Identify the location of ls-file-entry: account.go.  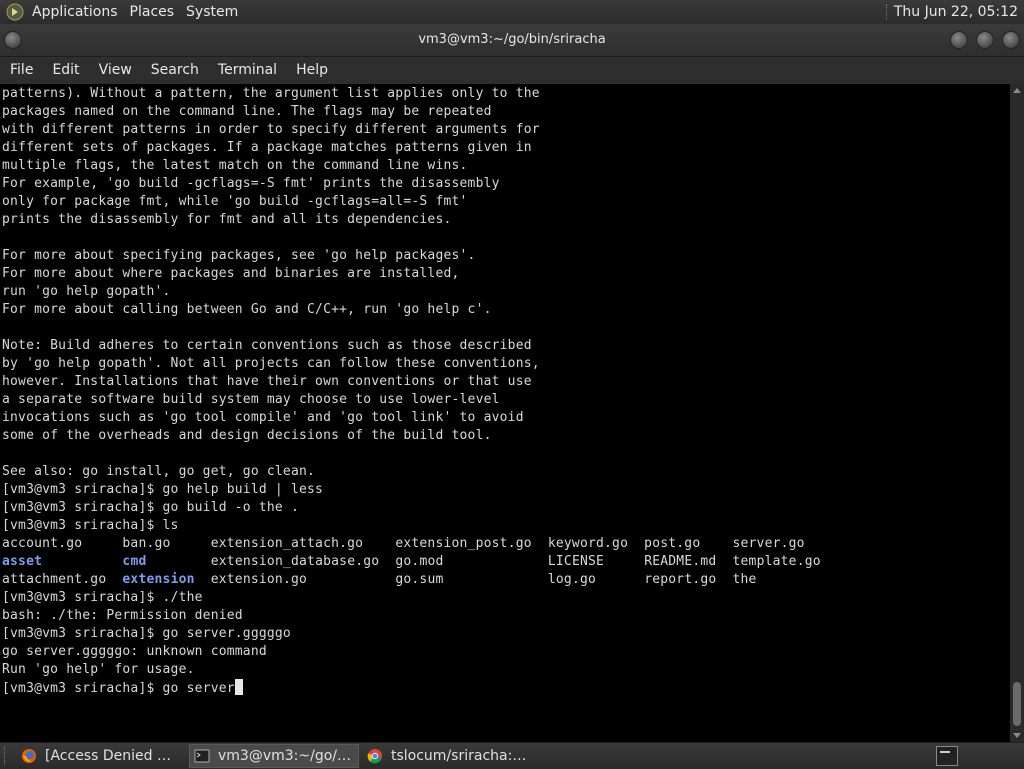
(62, 543).